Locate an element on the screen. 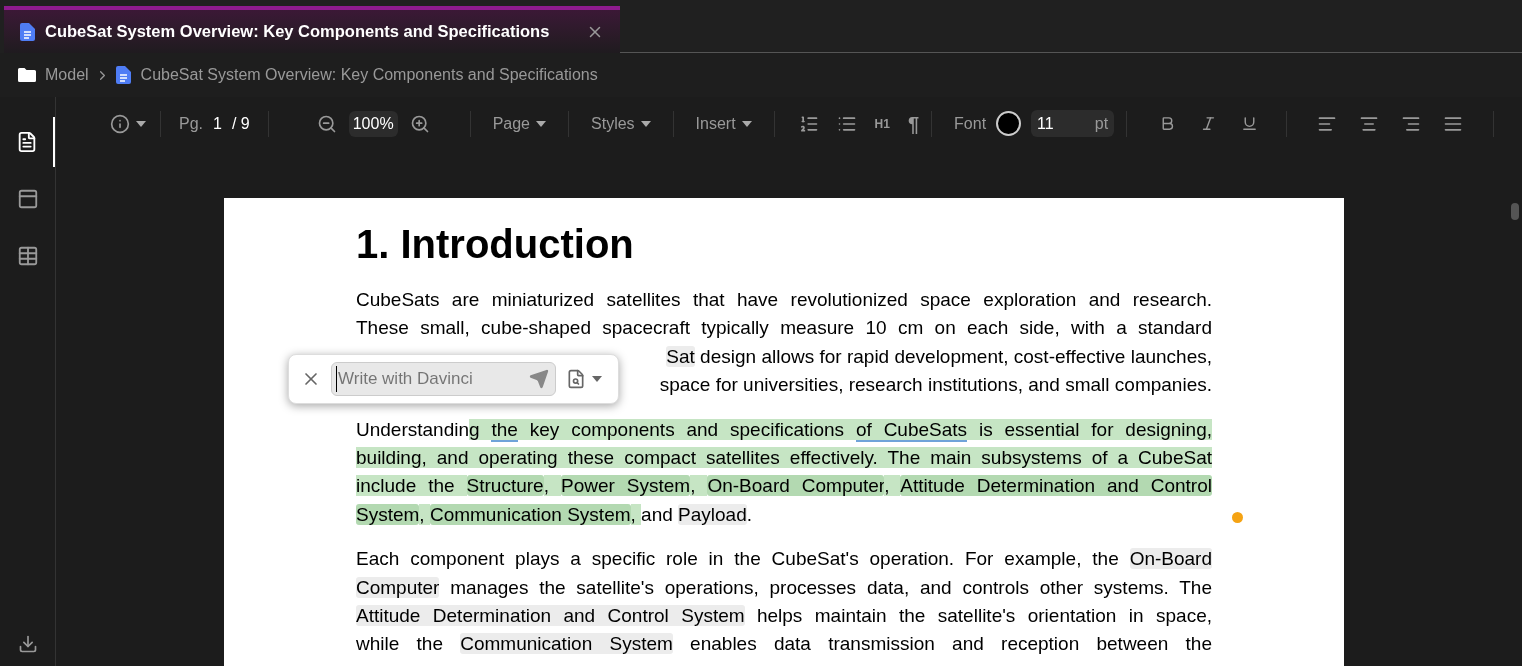  info-button is located at coordinates (128, 123).